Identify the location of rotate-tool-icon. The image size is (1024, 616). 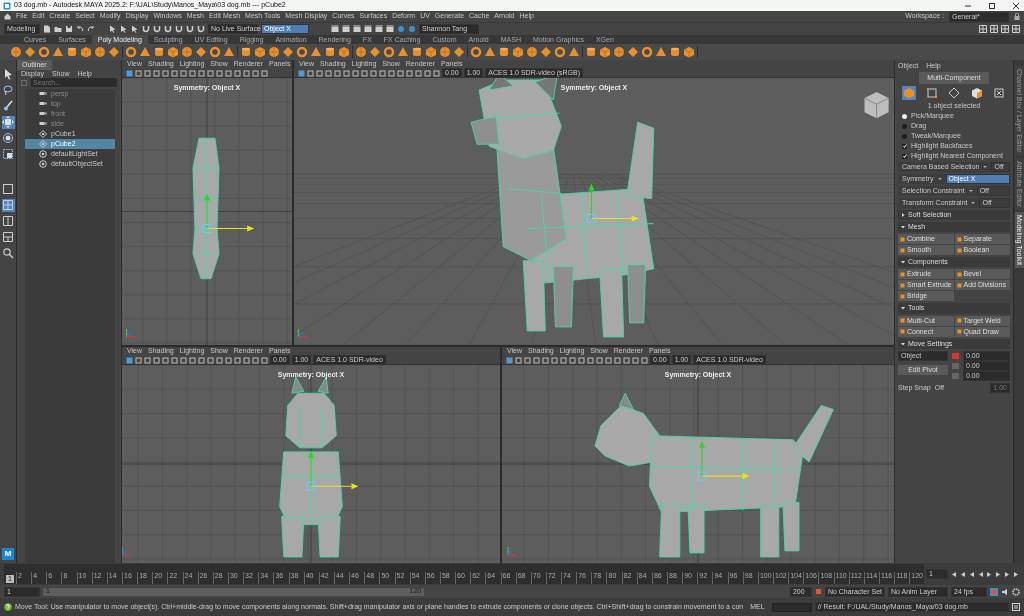
(8, 138).